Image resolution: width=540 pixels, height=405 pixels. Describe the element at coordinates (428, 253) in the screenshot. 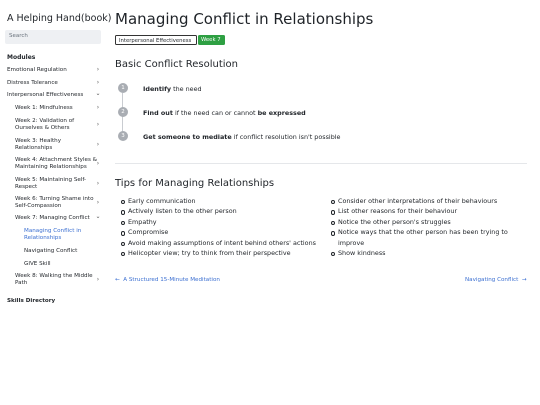

I see `list-item: Show kindness` at that location.